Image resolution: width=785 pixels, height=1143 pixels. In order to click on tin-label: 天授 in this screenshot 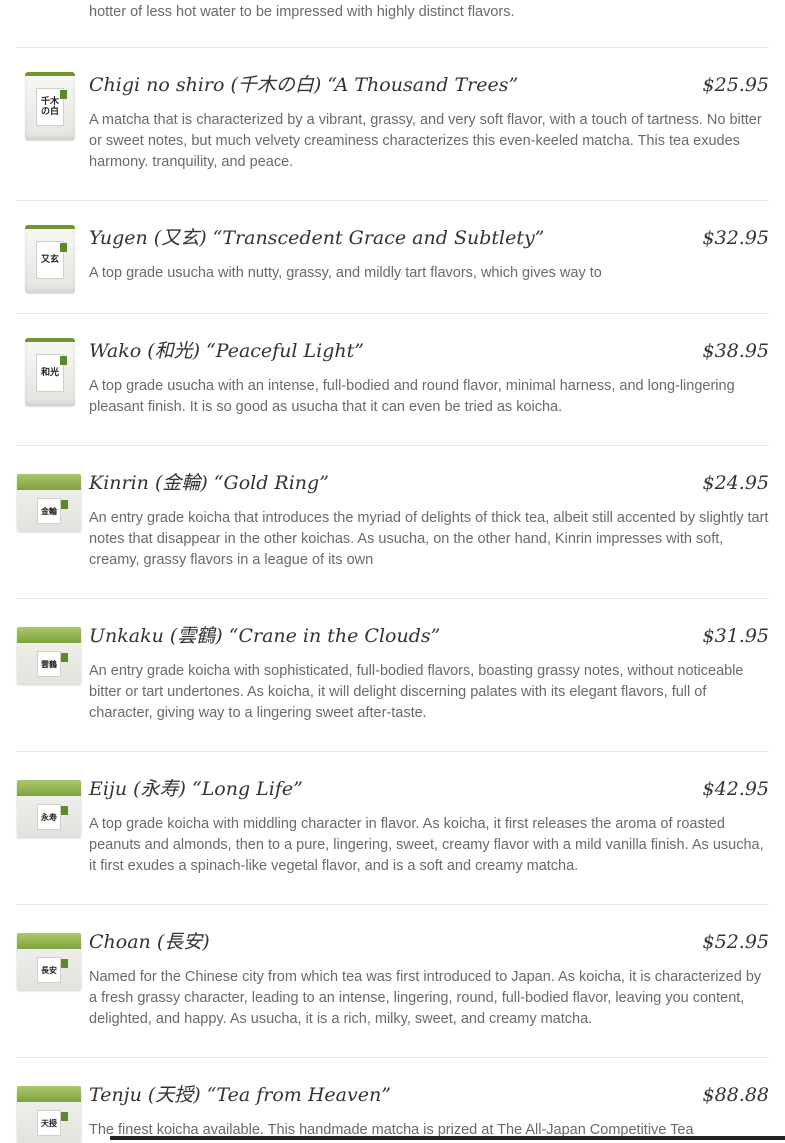, I will do `click(49, 1123)`.